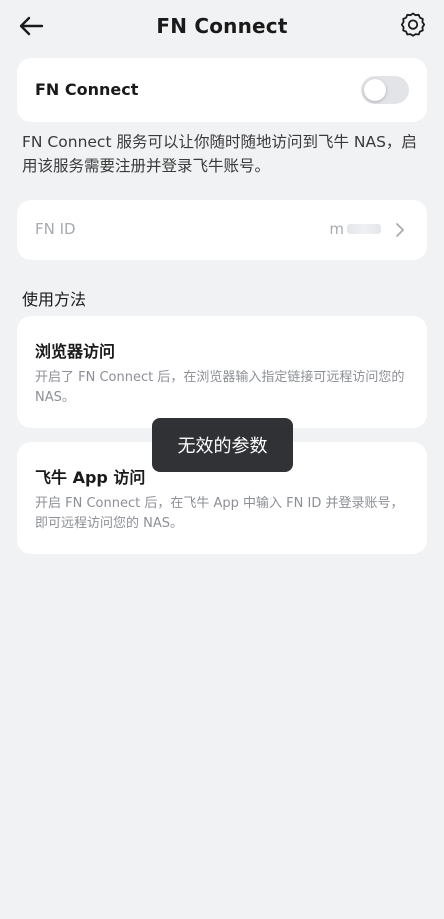 The height and width of the screenshot is (919, 444). What do you see at coordinates (400, 232) in the screenshot?
I see `chevron-right-icon` at bounding box center [400, 232].